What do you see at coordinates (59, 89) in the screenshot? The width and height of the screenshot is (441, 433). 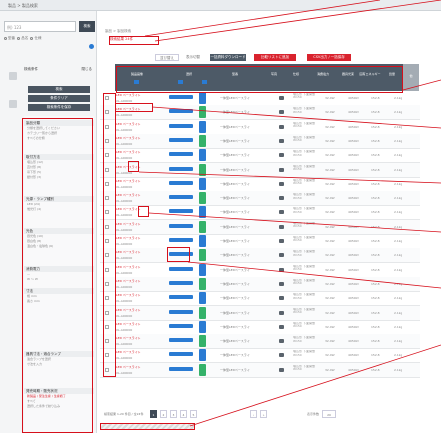 I see `panel-search-button: 検索` at bounding box center [59, 89].